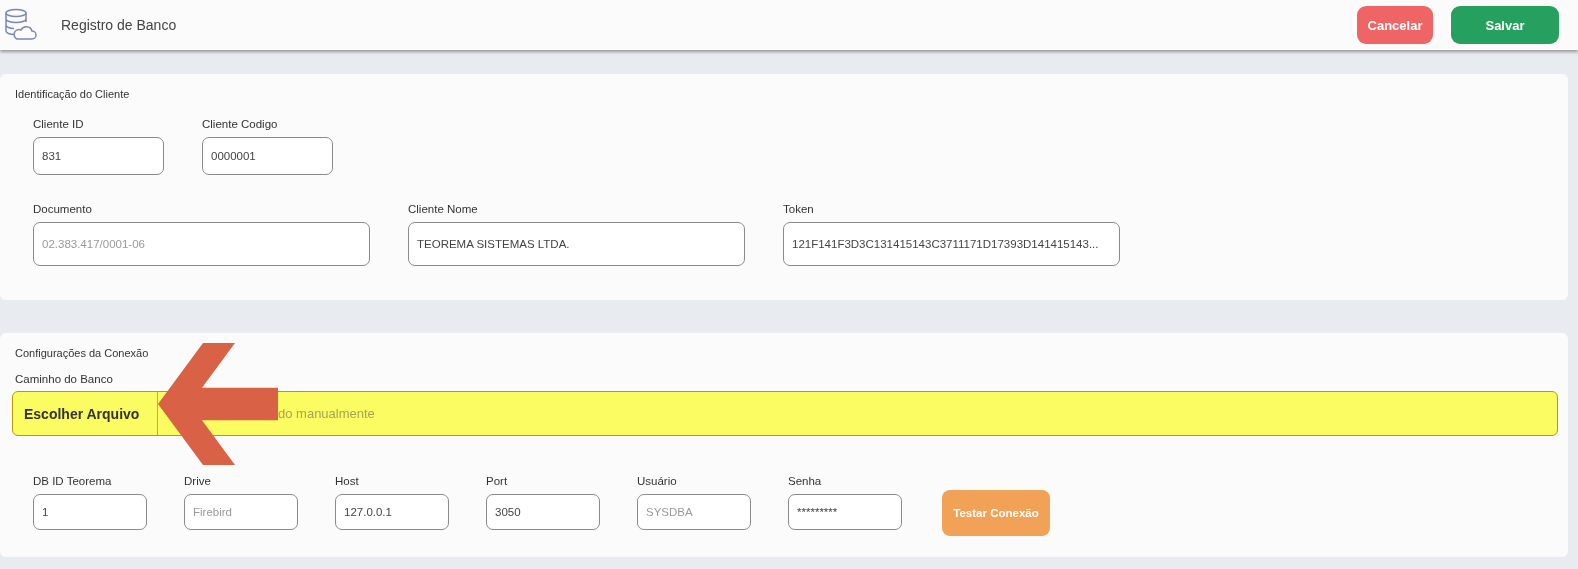 The height and width of the screenshot is (569, 1578). I want to click on input-field: Firebird, so click(241, 512).